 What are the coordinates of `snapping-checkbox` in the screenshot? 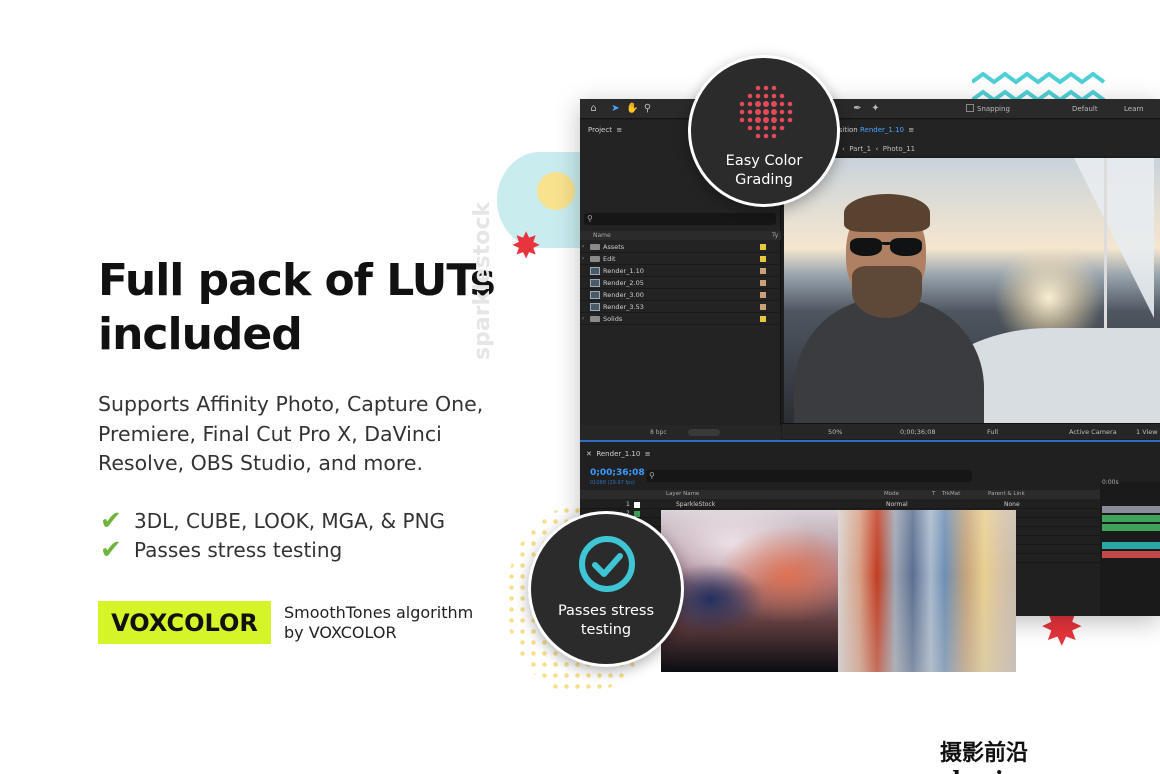 It's located at (970, 108).